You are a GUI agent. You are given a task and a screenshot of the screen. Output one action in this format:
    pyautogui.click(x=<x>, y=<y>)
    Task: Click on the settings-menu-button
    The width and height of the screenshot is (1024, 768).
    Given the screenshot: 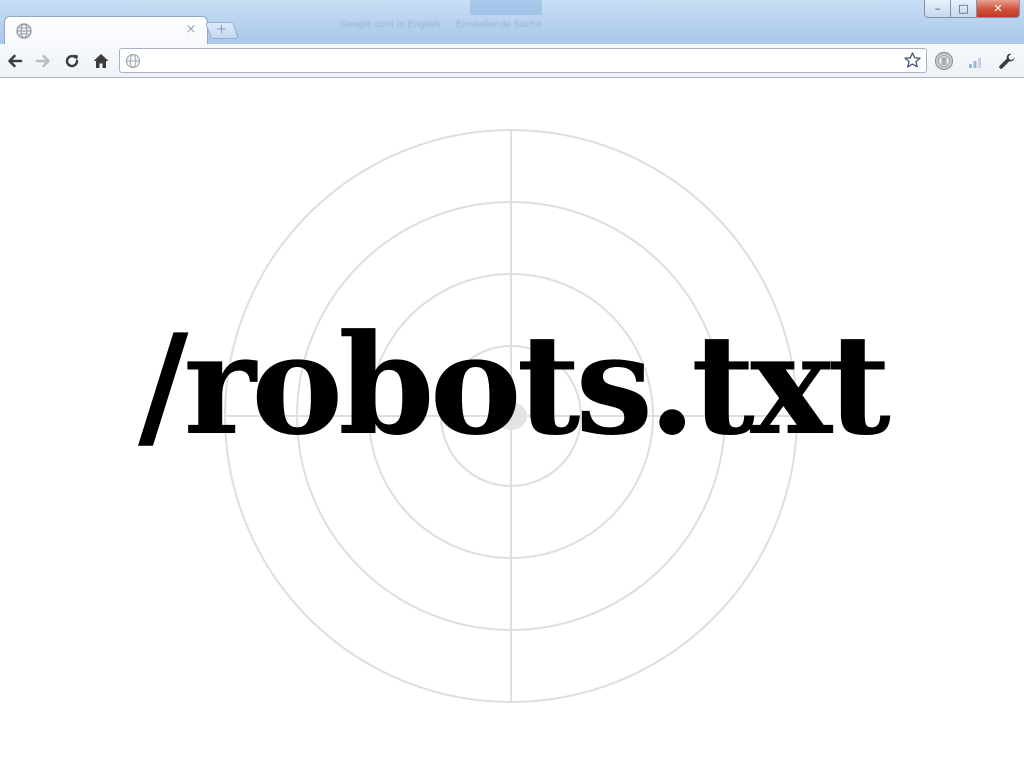 What is the action you would take?
    pyautogui.click(x=1007, y=61)
    